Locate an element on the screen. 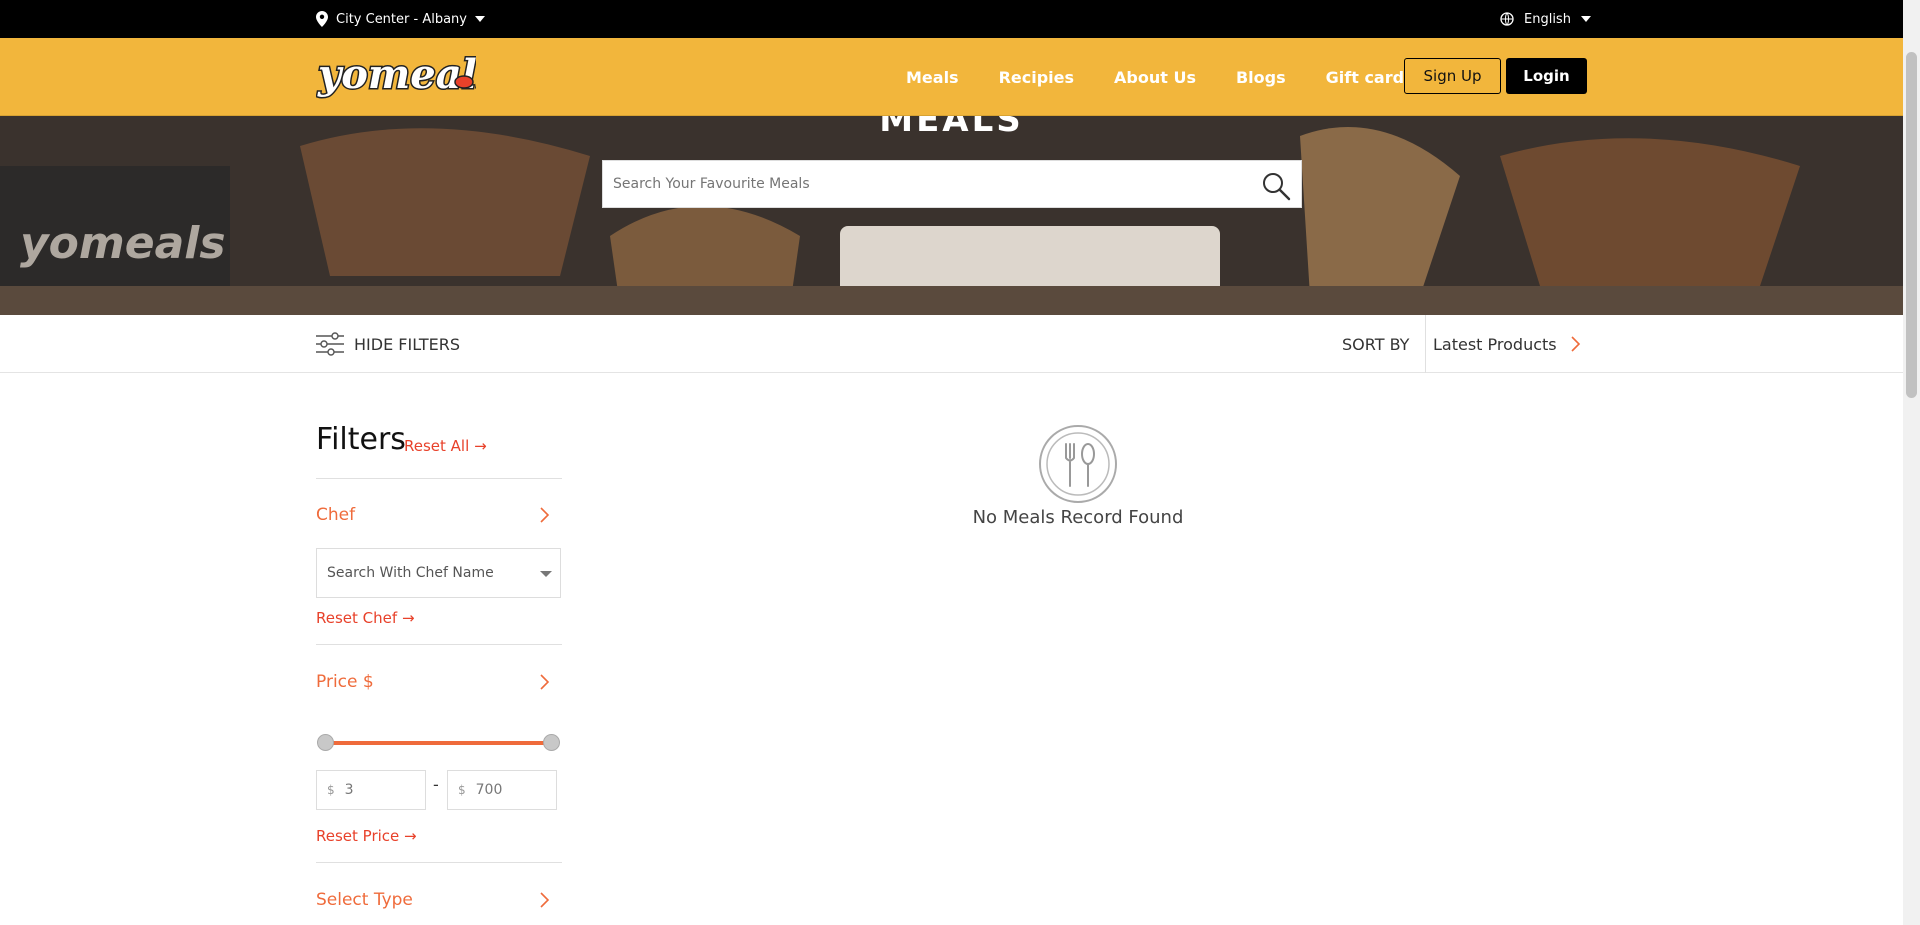 Image resolution: width=1920 pixels, height=925 pixels. search-icon is located at coordinates (1276, 186).